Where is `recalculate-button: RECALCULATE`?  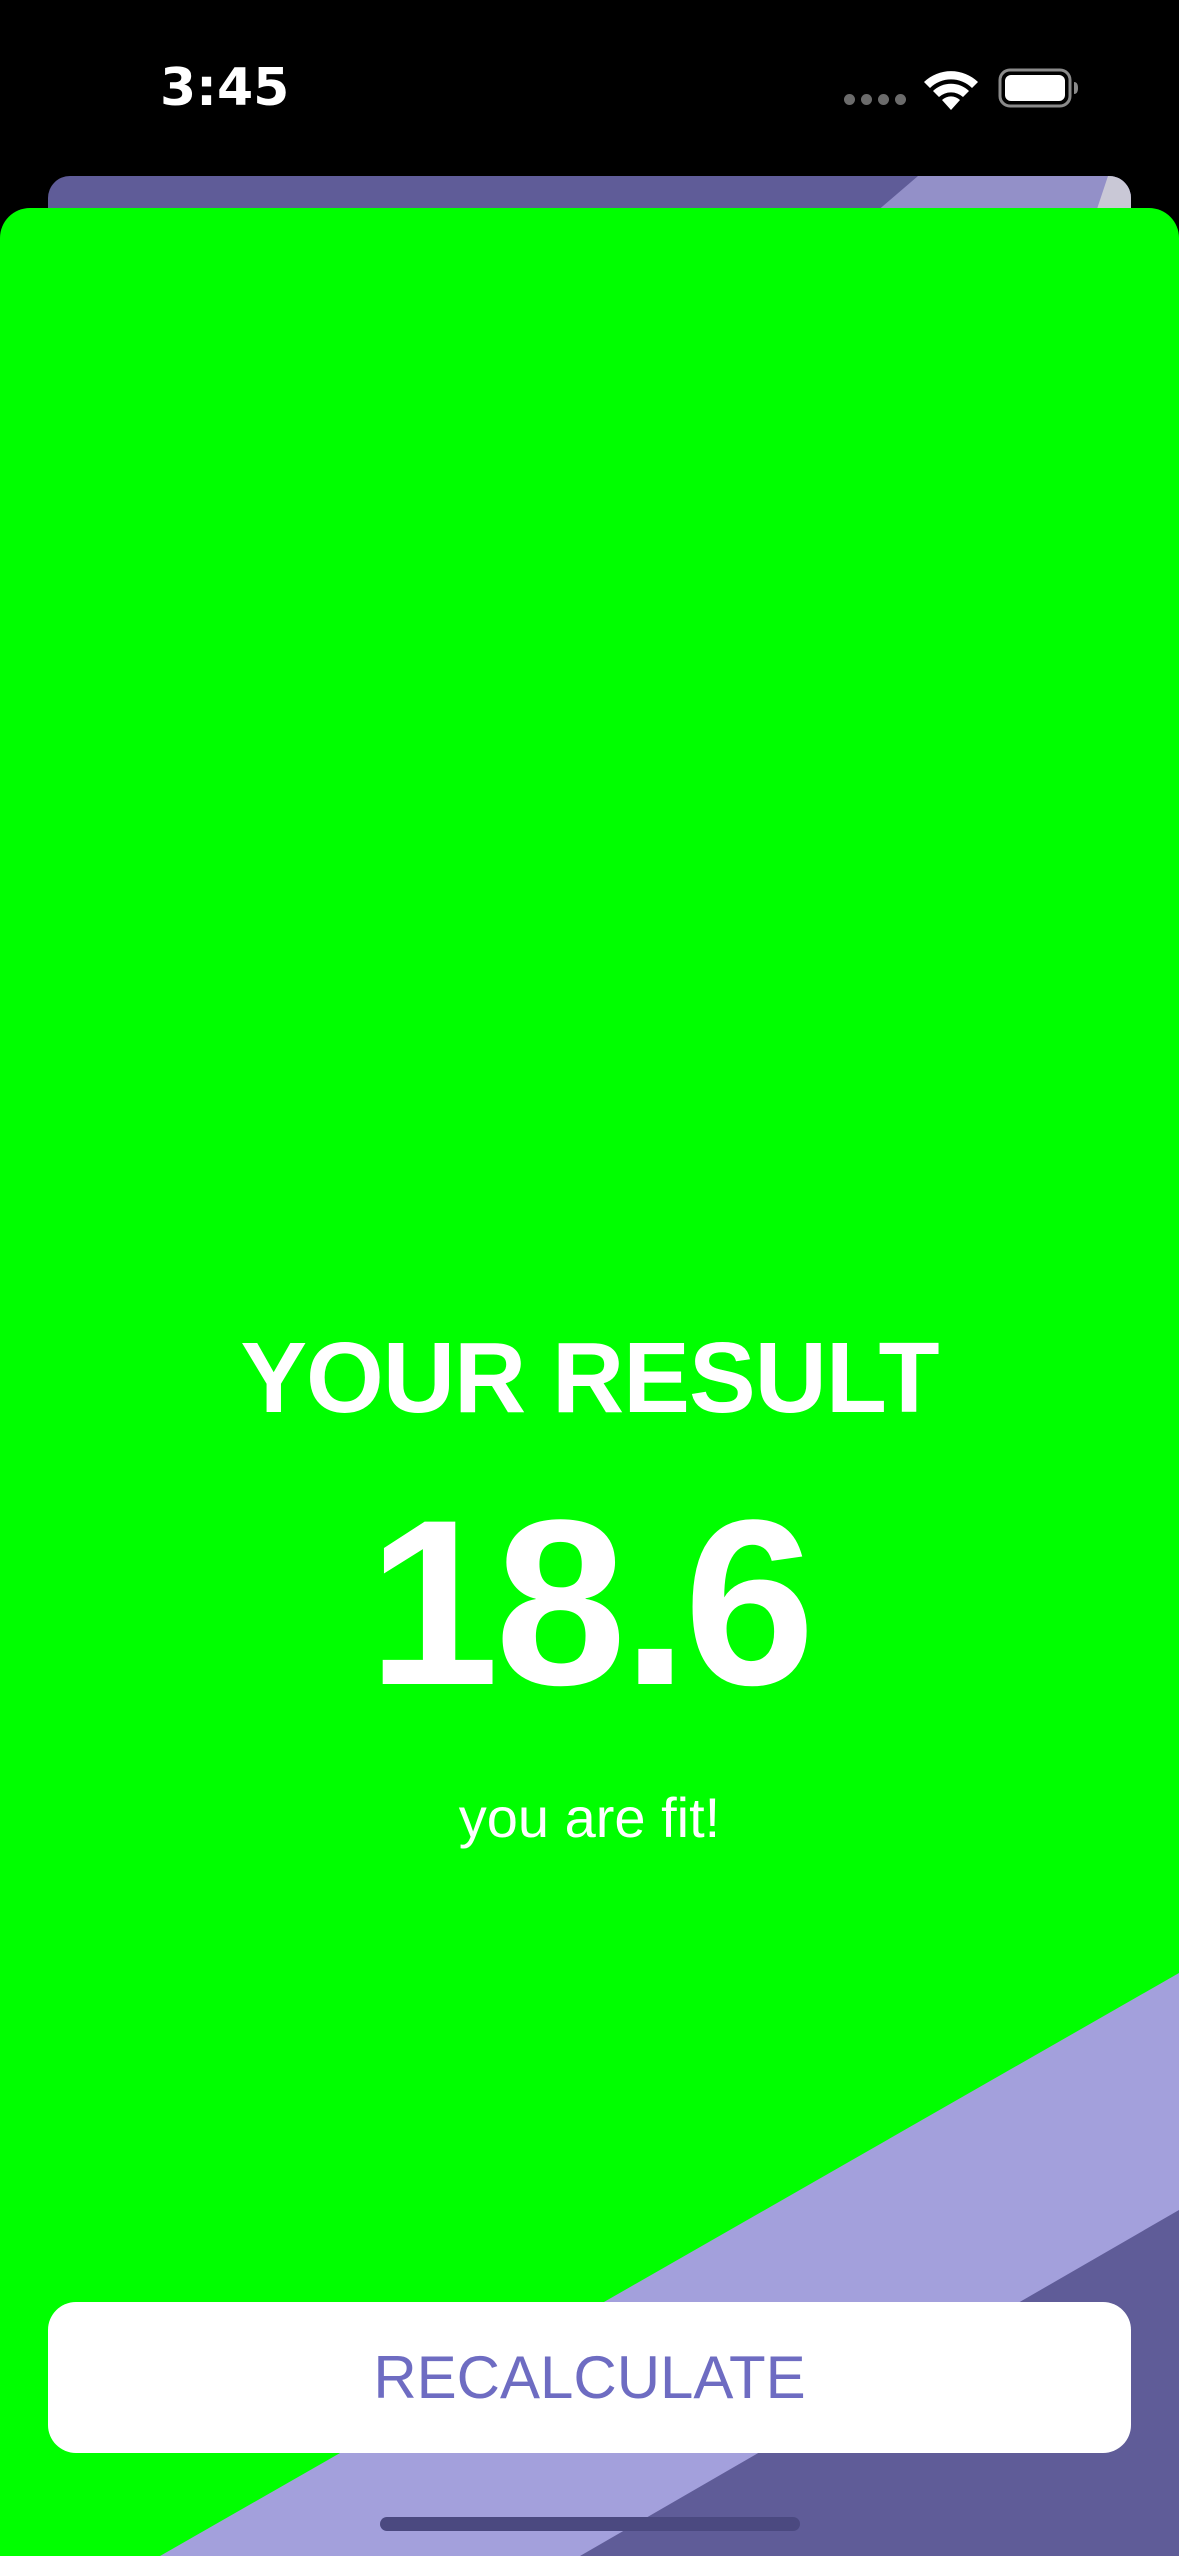
recalculate-button: RECALCULATE is located at coordinates (589, 2377).